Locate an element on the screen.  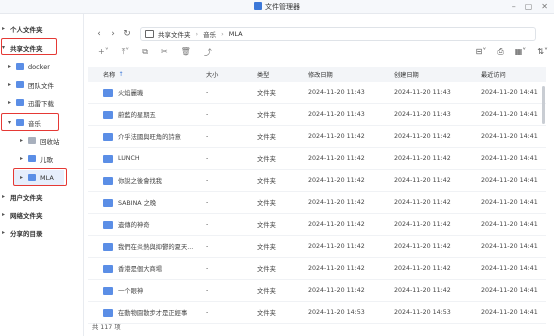
sidebar-item-recycle-bin: ▸ 回收站 is located at coordinates (40, 140).